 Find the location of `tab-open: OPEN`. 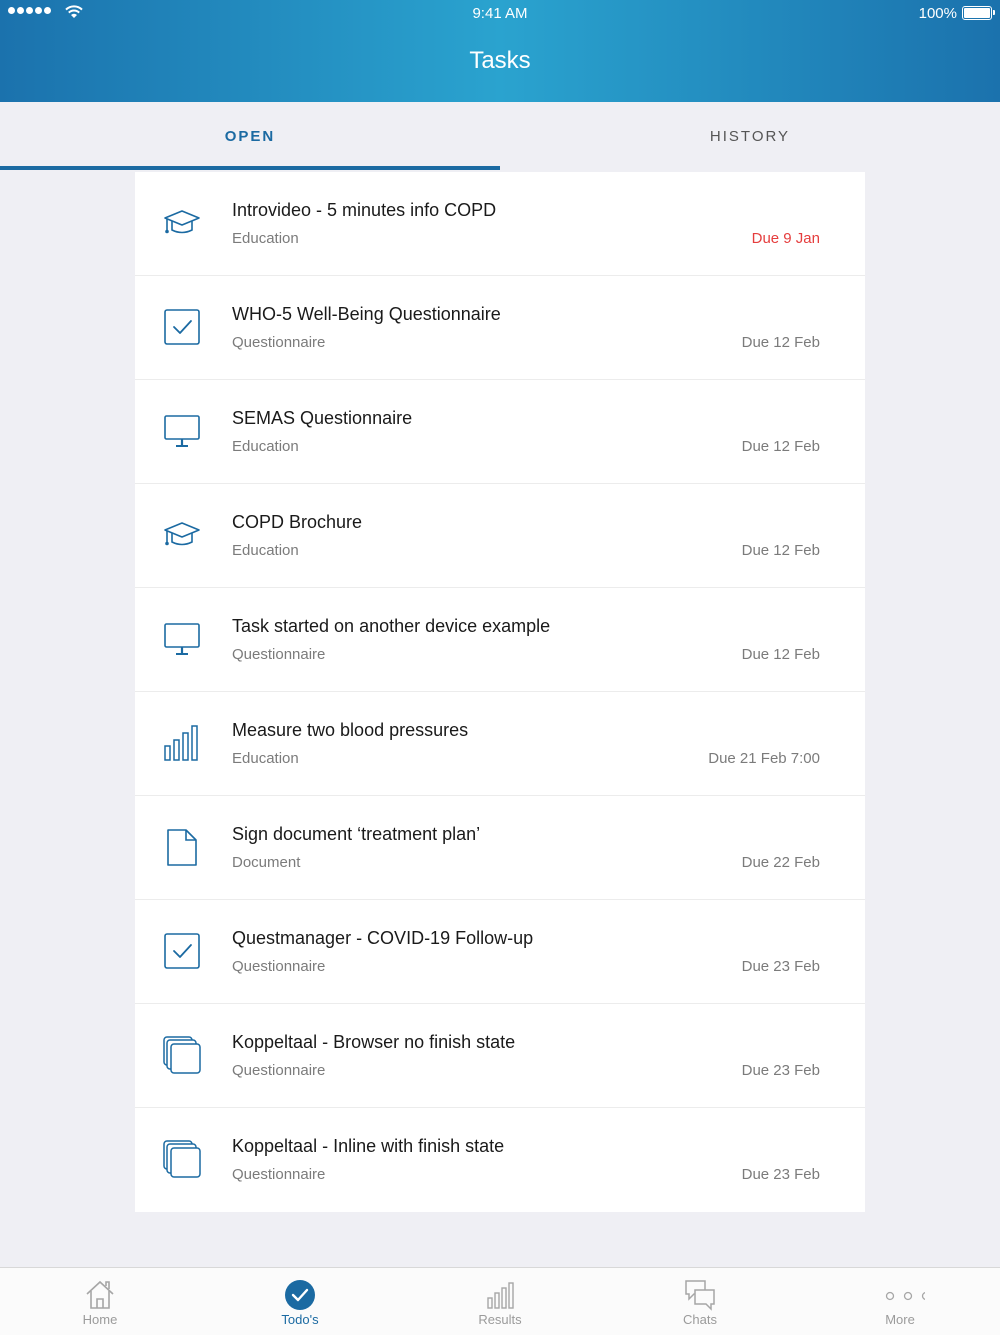

tab-open: OPEN is located at coordinates (250, 137).